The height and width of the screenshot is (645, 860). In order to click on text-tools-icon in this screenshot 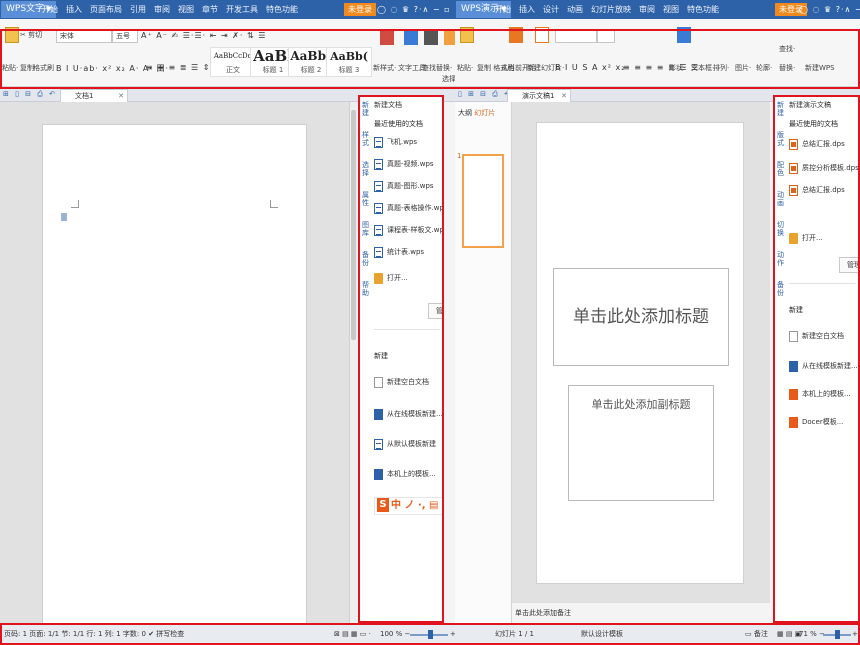, I will do `click(411, 37)`.